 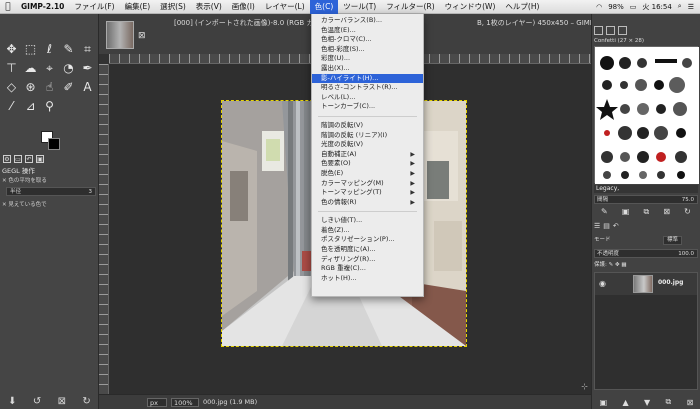 What do you see at coordinates (622, 30) in the screenshot?
I see `fonts-tab-icon` at bounding box center [622, 30].